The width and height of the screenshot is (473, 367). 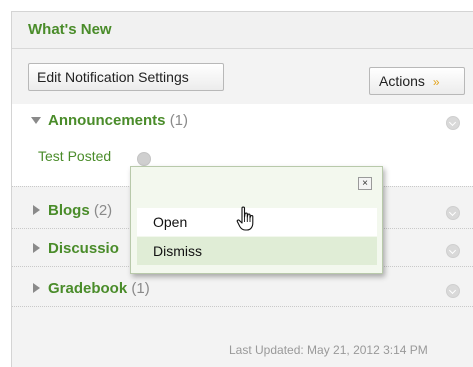 I want to click on section-title: Discussio, so click(x=83, y=248).